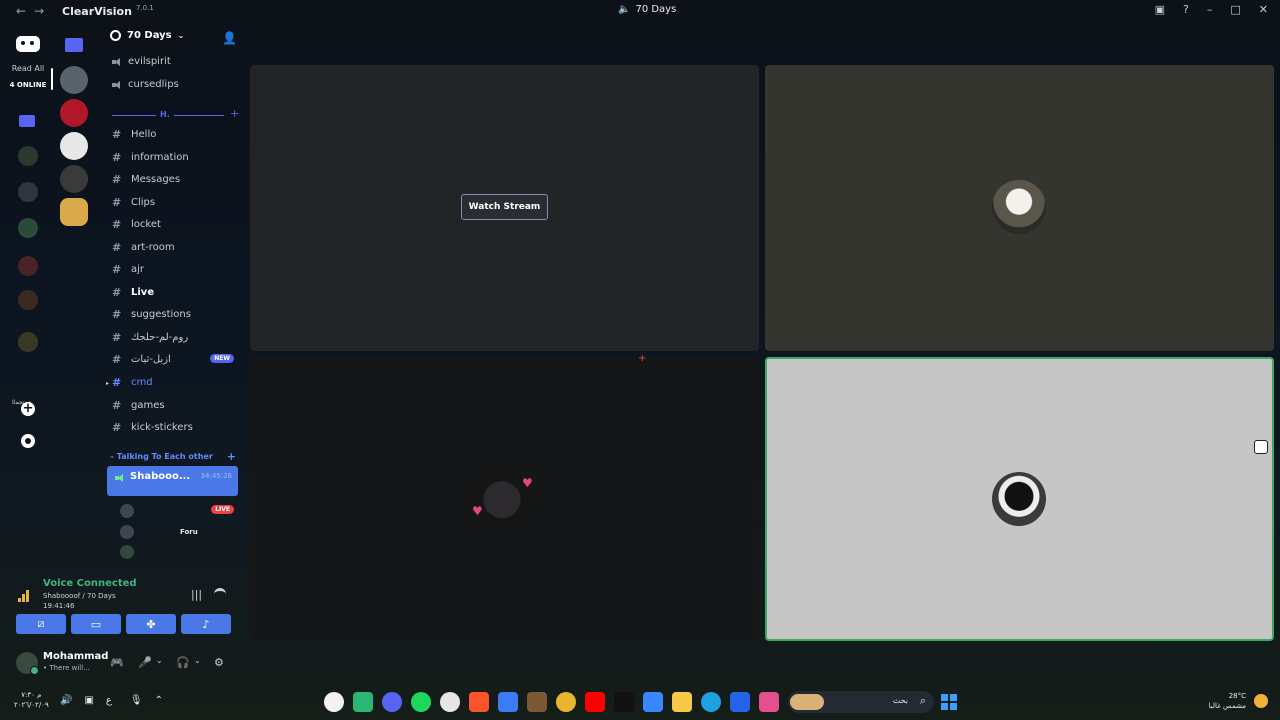  Describe the element at coordinates (123, 624) in the screenshot. I see `voice-actions: ⧄ ▭ ✤ ♪` at that location.